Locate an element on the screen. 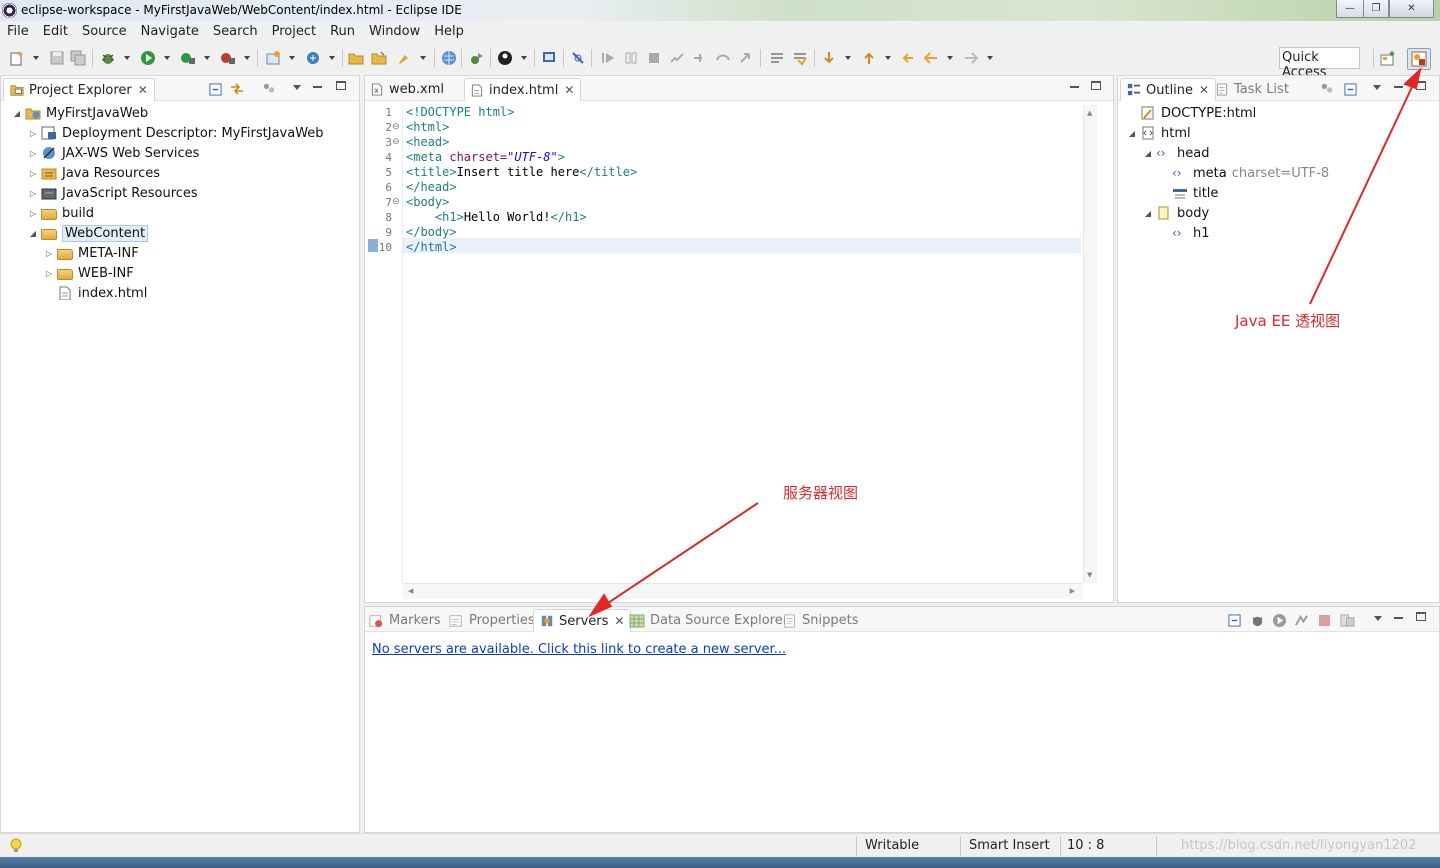 The image size is (1440, 868). last-edit-location-icon is located at coordinates (908, 58).